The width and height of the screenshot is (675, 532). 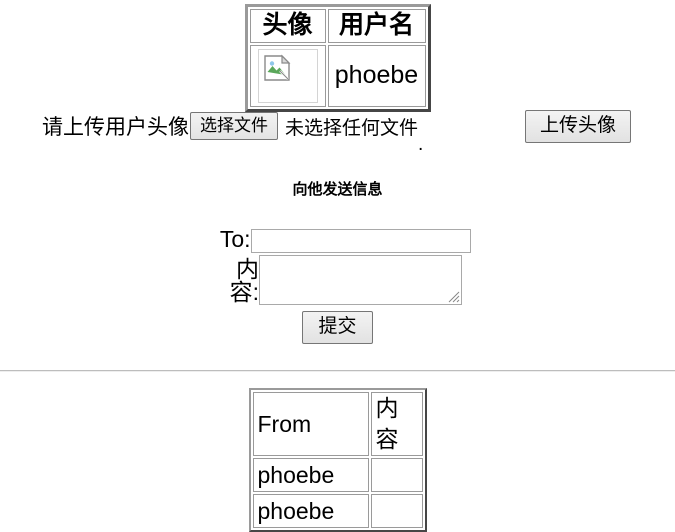 I want to click on avatar-upload-row: 请上传用户头像 选择文件 未选择任何文件 . 上传头像, so click(x=353, y=132).